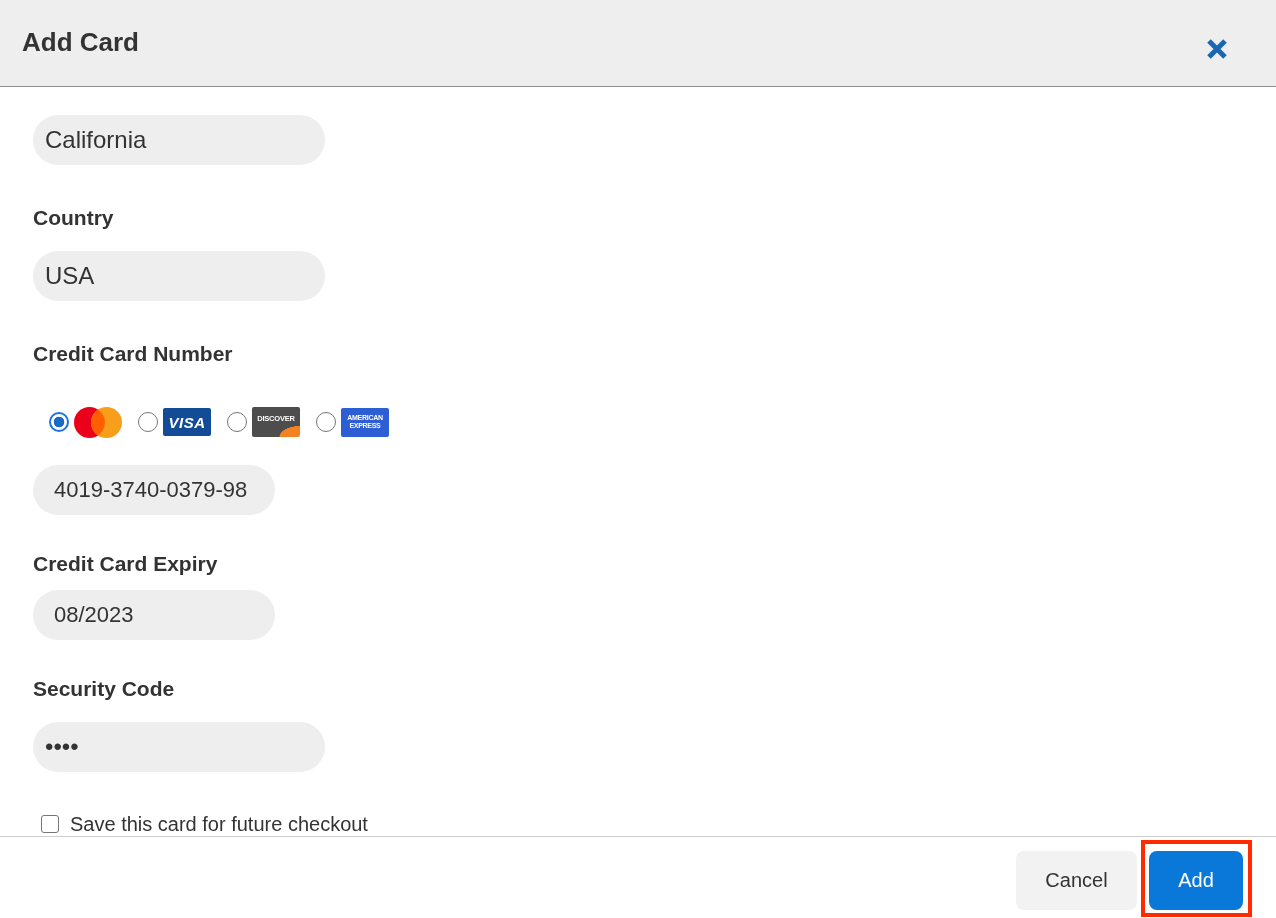  What do you see at coordinates (98, 422) in the screenshot?
I see `overlapping-circles-icon` at bounding box center [98, 422].